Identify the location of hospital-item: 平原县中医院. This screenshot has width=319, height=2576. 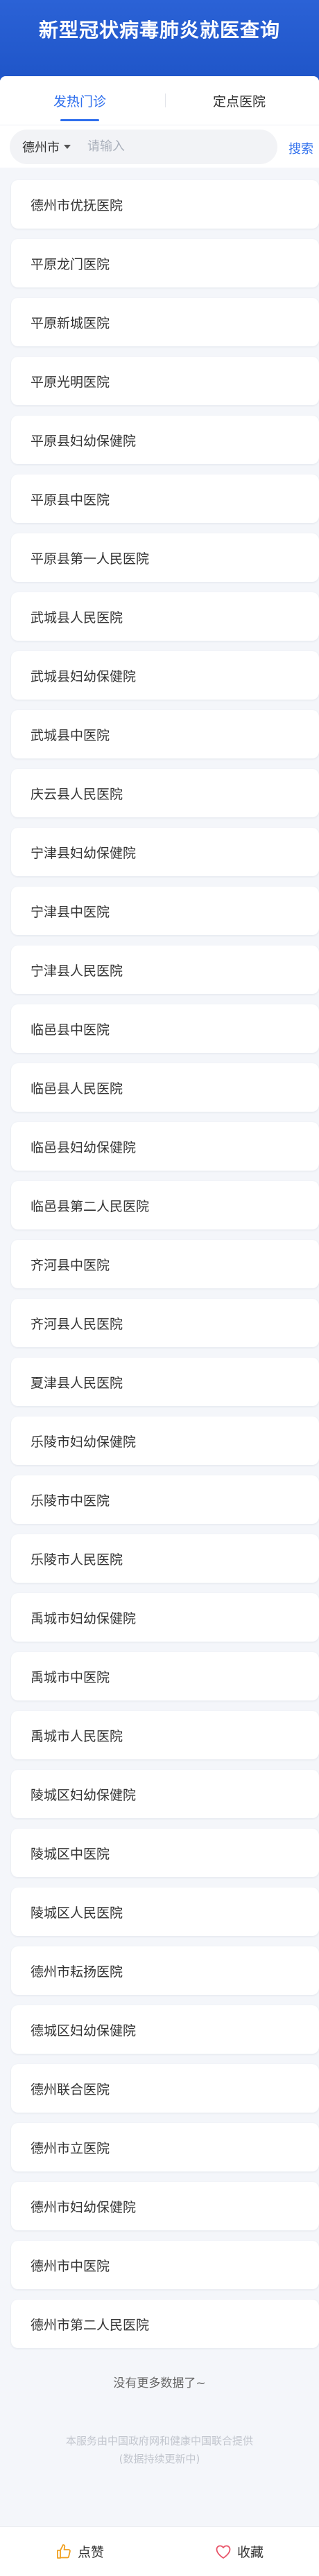
(165, 498).